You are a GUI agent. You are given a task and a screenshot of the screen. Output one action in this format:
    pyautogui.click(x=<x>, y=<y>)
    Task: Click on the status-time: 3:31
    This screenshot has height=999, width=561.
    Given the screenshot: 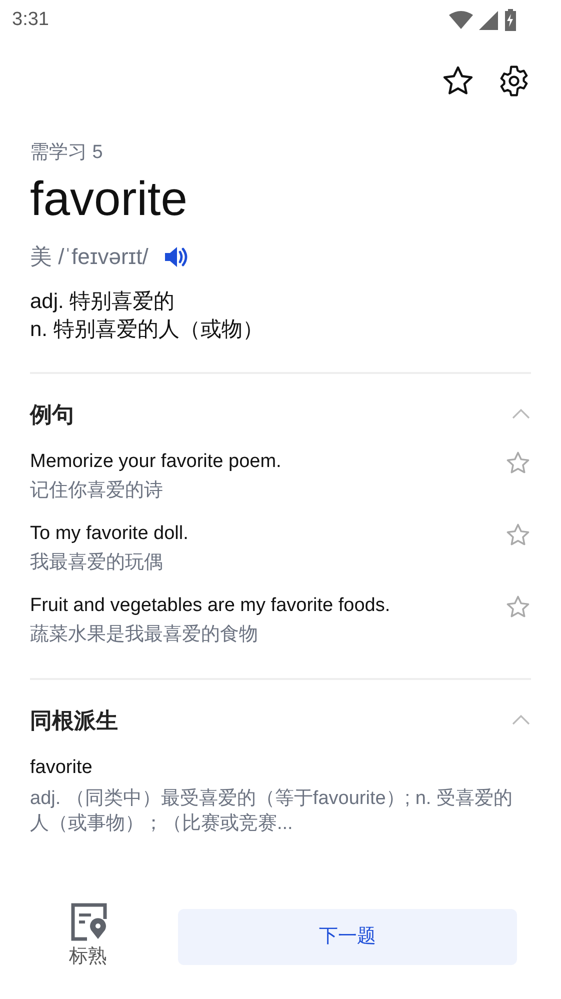 What is the action you would take?
    pyautogui.click(x=30, y=20)
    